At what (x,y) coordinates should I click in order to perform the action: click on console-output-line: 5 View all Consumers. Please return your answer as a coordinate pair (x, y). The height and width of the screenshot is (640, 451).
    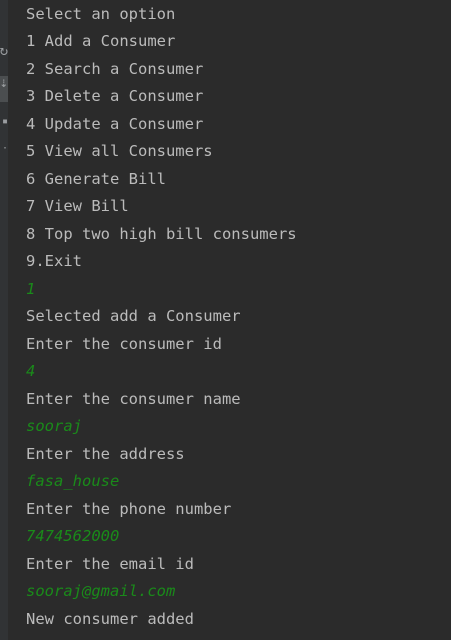
    Looking at the image, I should click on (119, 151).